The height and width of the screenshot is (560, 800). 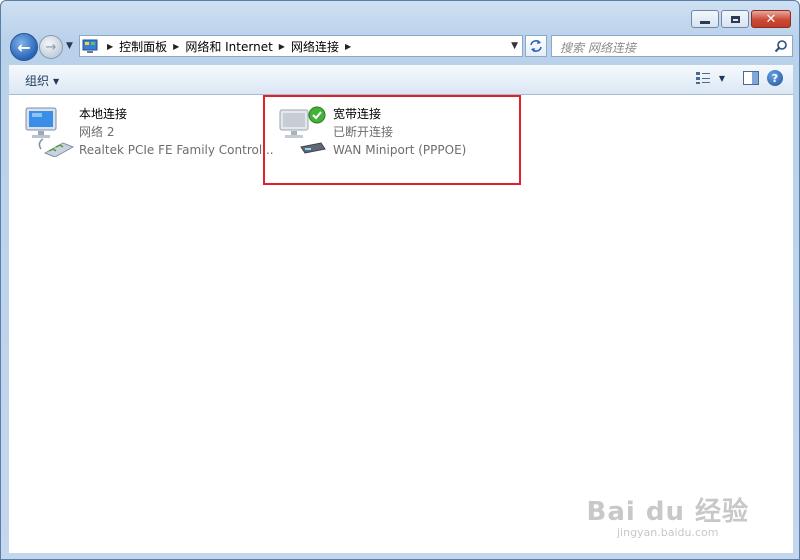 I want to click on arrow-right-icon: →, so click(x=51, y=47).